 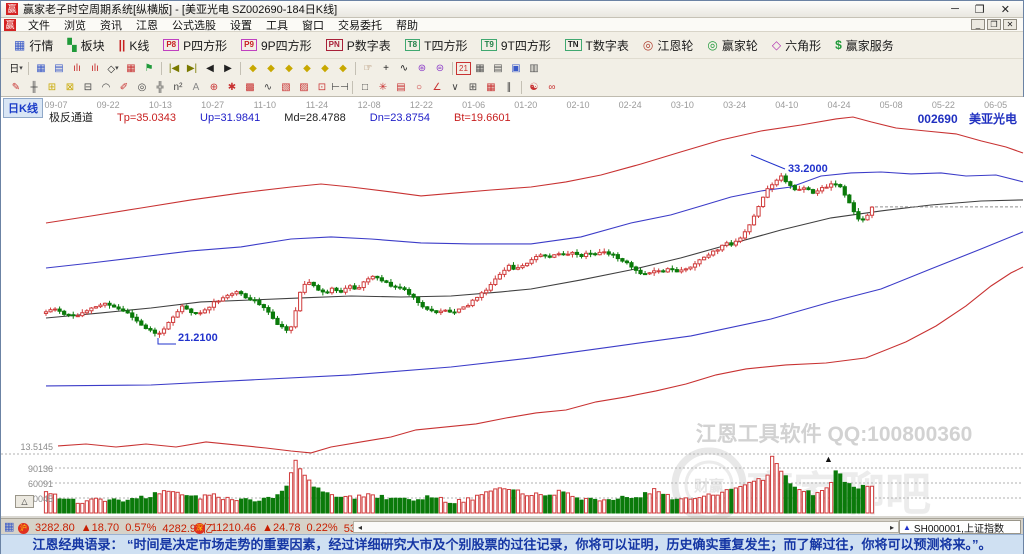 I want to click on square-number-tool-icon: n², so click(x=178, y=87).